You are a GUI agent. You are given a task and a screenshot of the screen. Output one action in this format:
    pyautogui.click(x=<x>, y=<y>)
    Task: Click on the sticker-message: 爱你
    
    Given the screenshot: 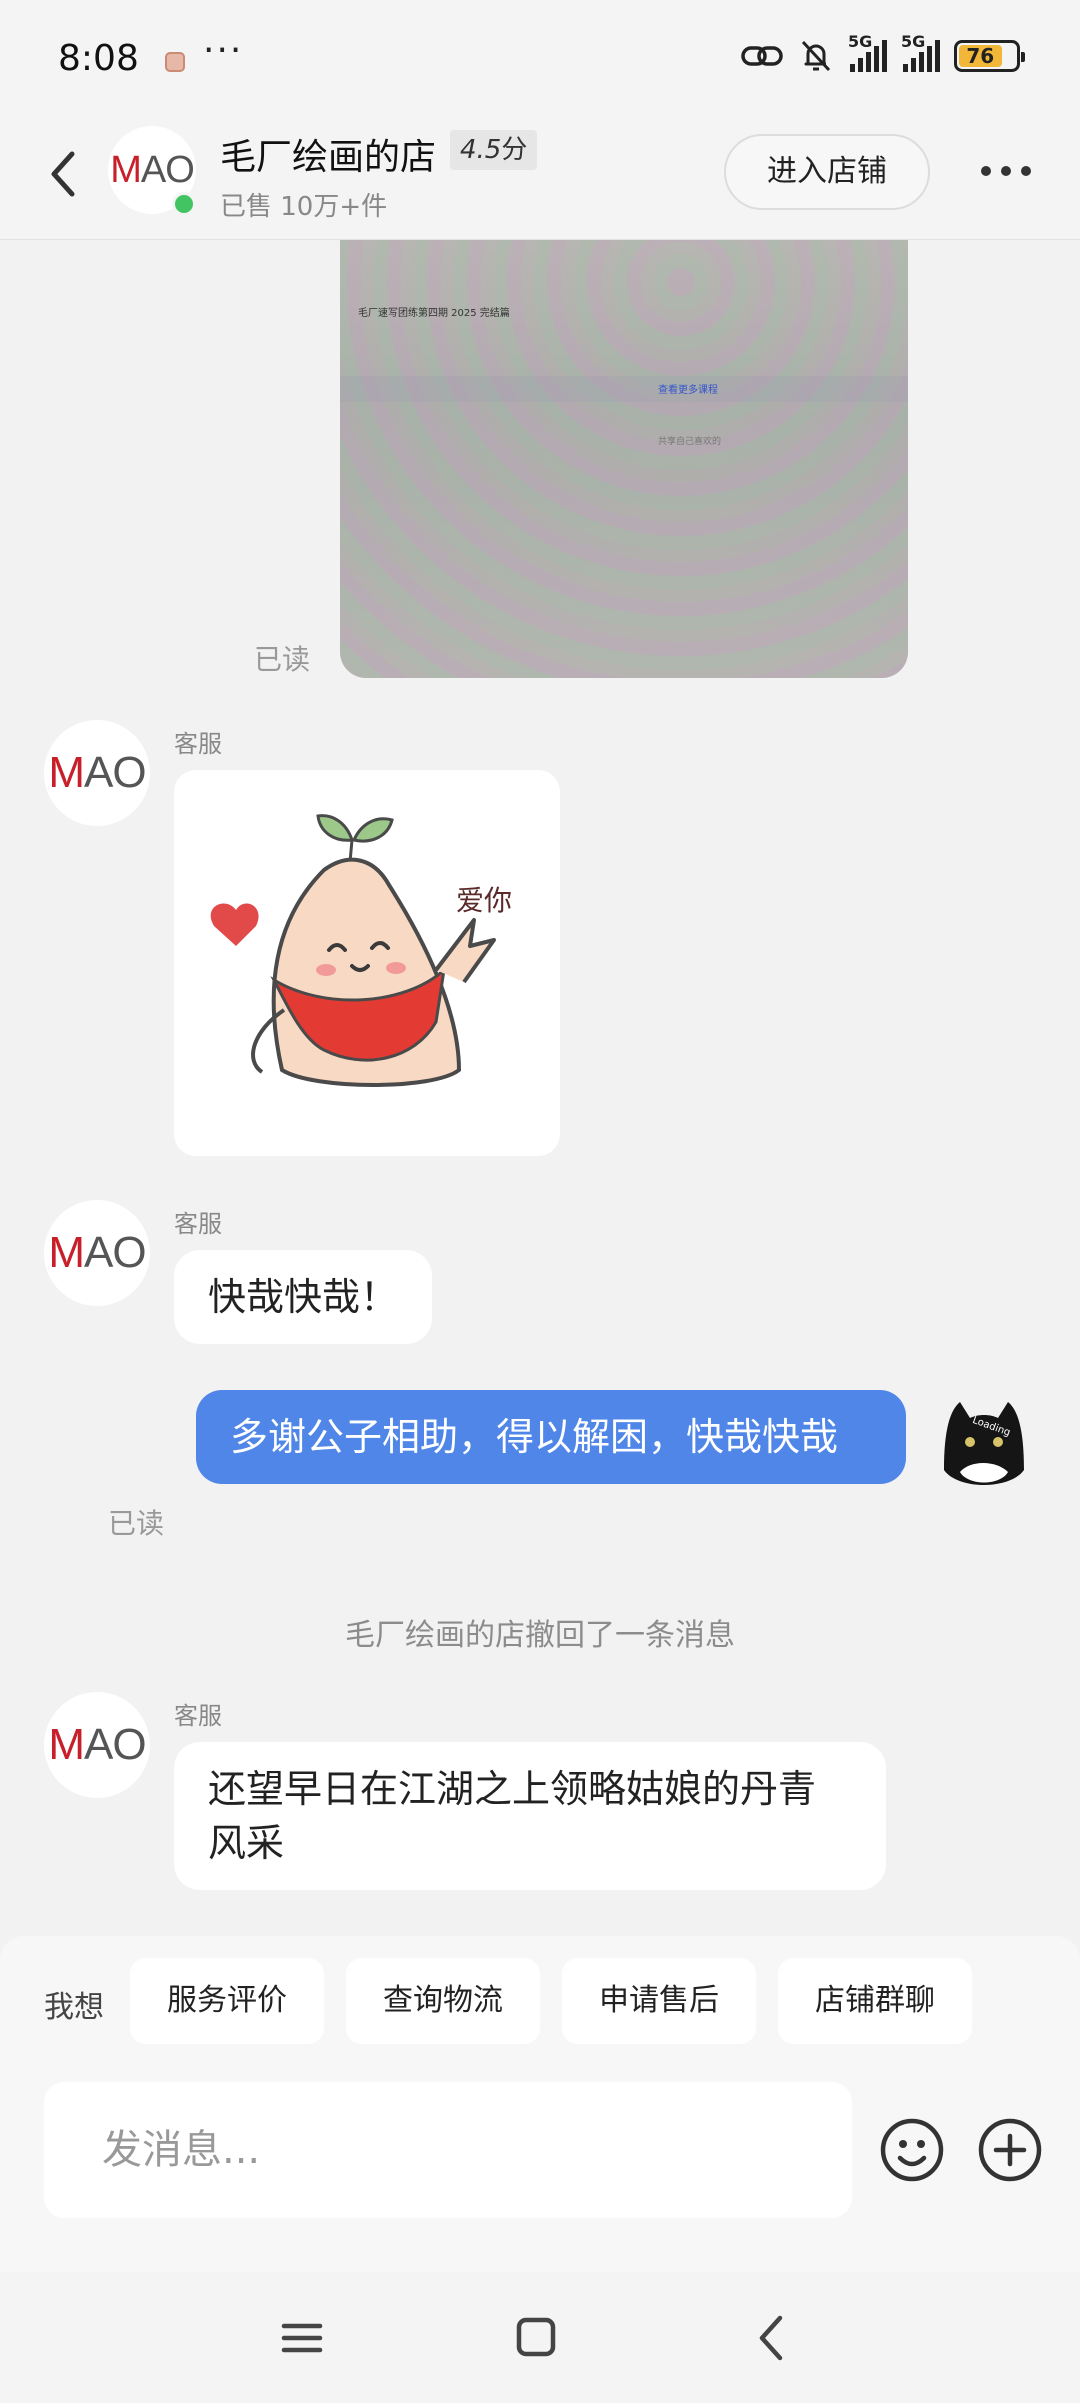 What is the action you would take?
    pyautogui.click(x=367, y=963)
    